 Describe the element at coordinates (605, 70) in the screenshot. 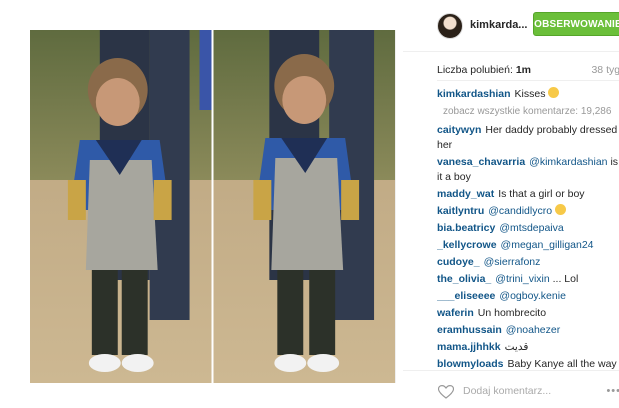

I see `post-age: 38 tyg.` at that location.